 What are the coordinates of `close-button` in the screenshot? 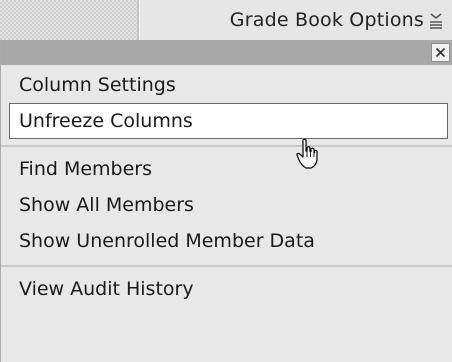 It's located at (440, 52).